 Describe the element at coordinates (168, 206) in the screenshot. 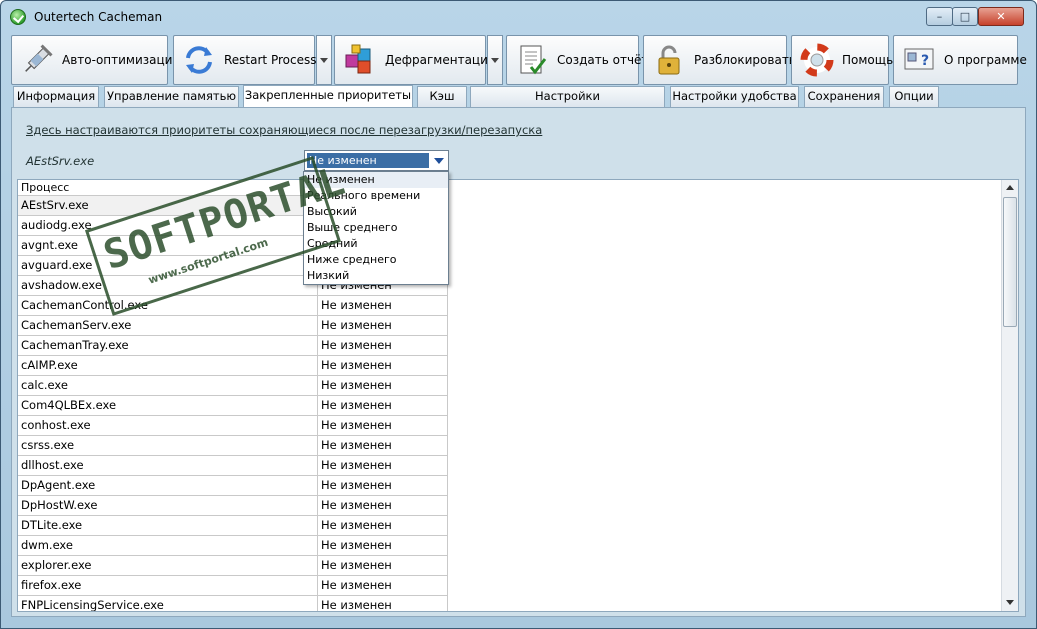

I see `process-name-cell: AEstSrv.exe` at that location.